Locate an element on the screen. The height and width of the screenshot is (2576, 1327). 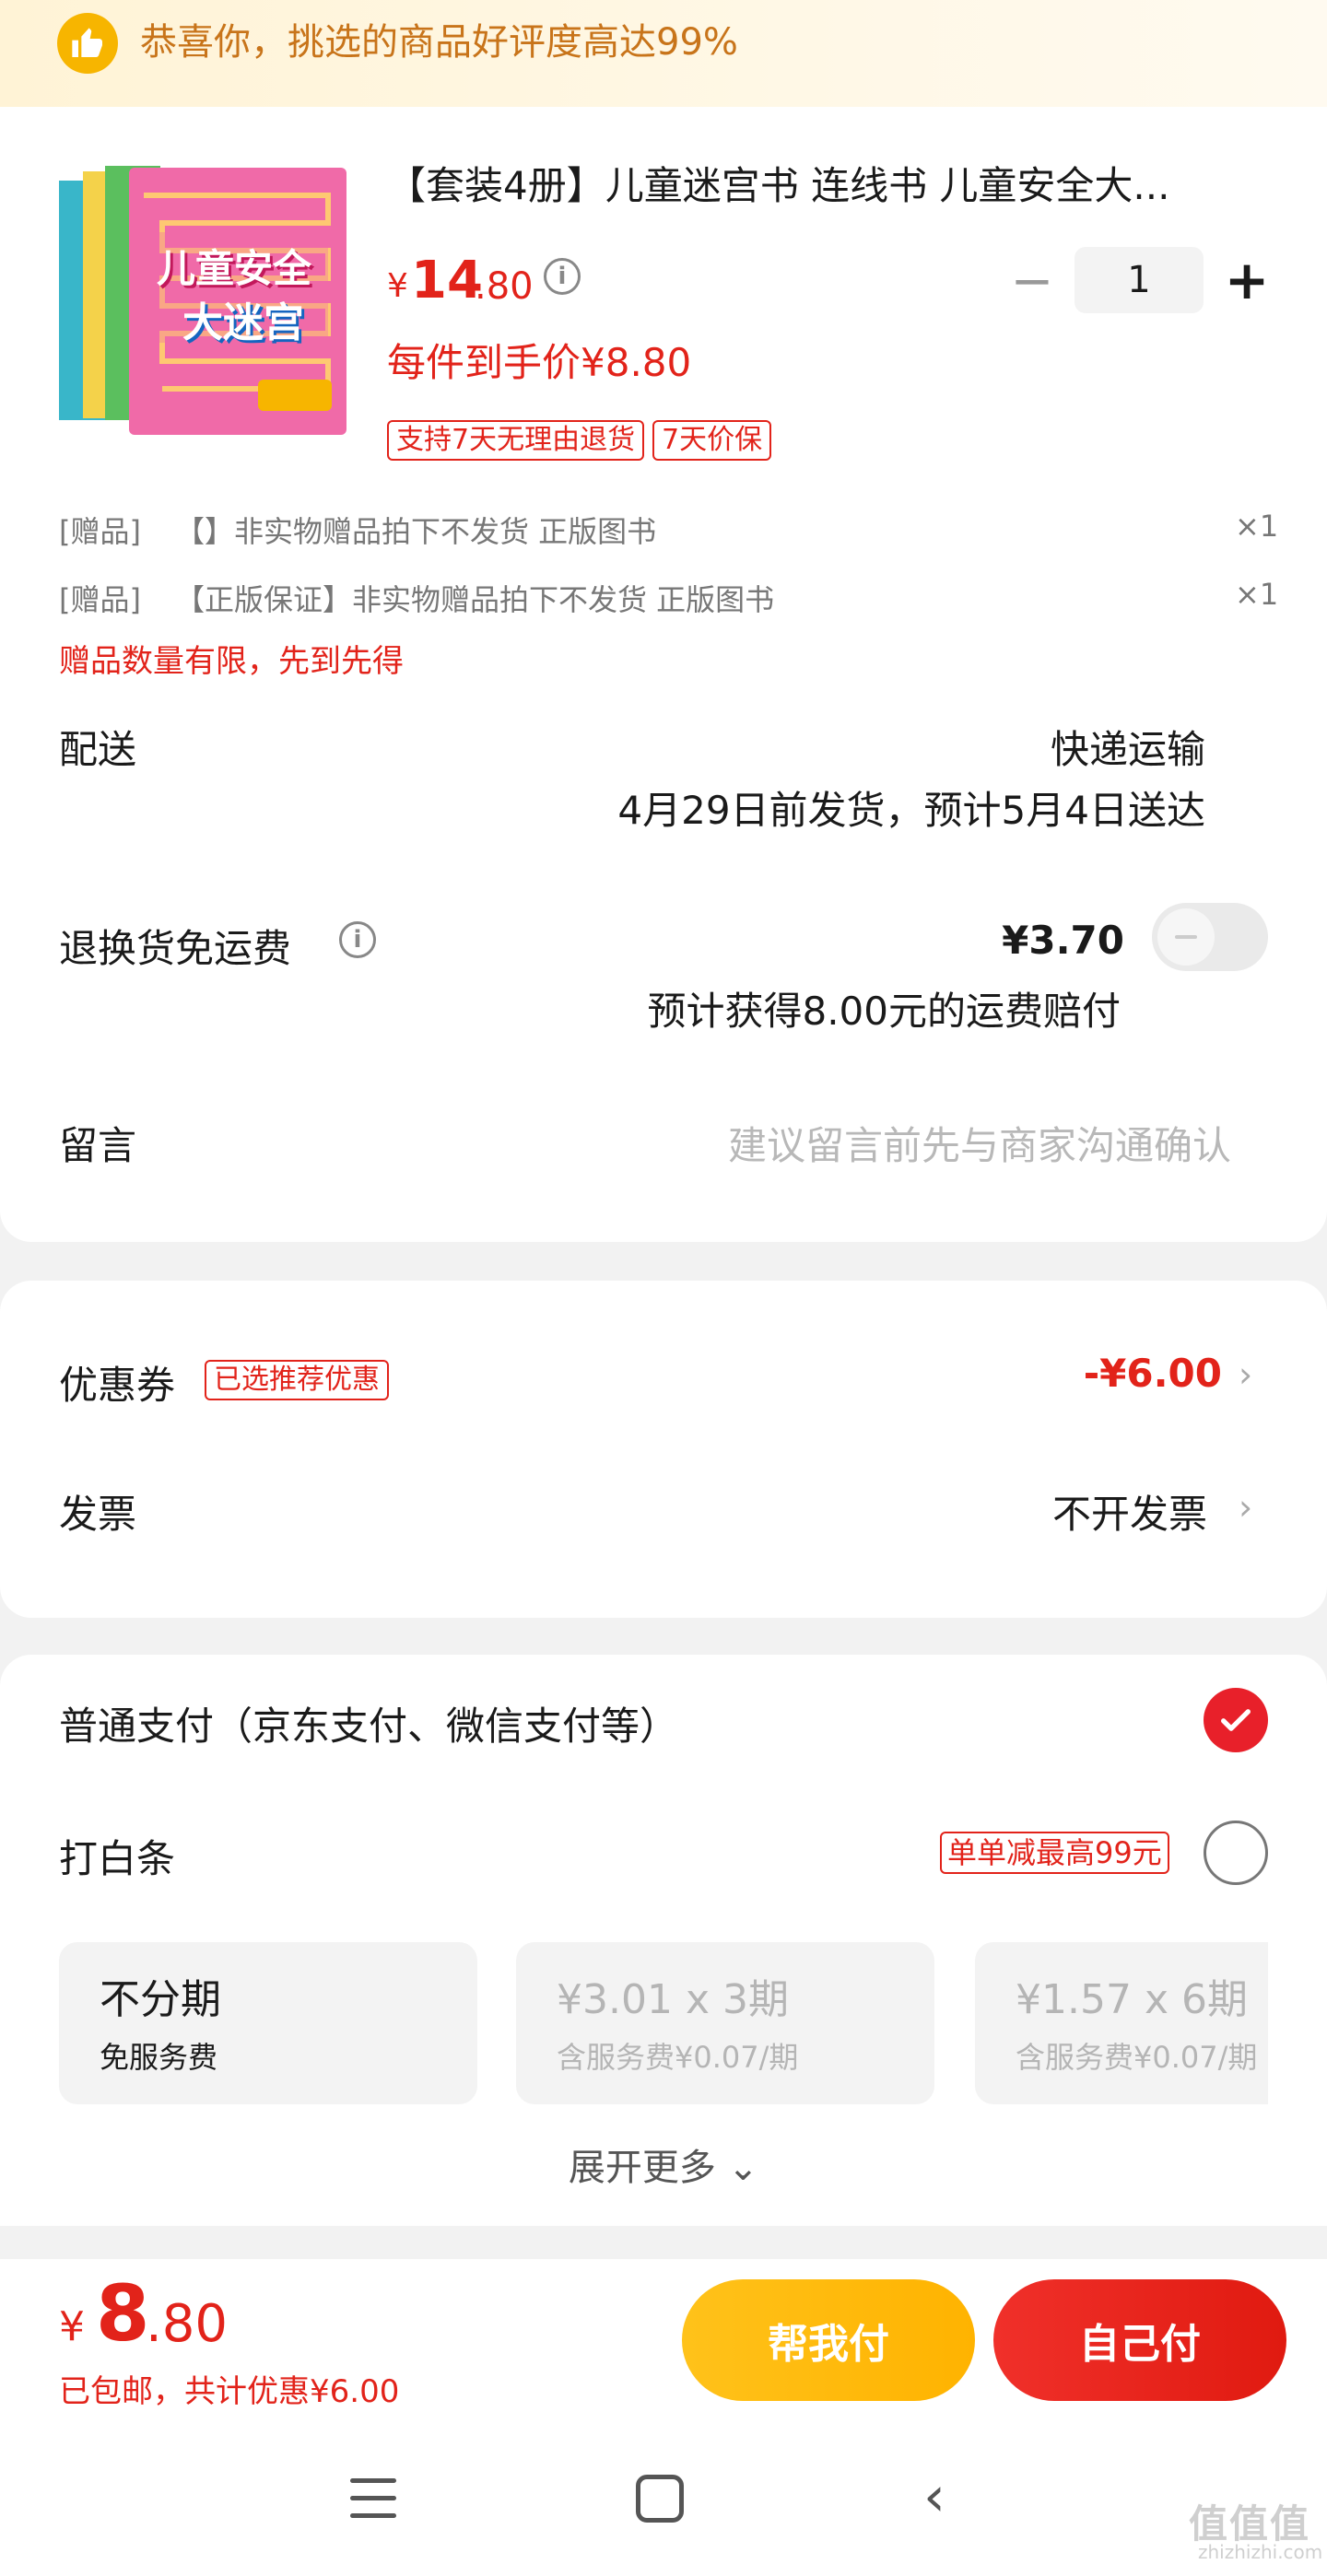
toggle-knob is located at coordinates (1186, 937).